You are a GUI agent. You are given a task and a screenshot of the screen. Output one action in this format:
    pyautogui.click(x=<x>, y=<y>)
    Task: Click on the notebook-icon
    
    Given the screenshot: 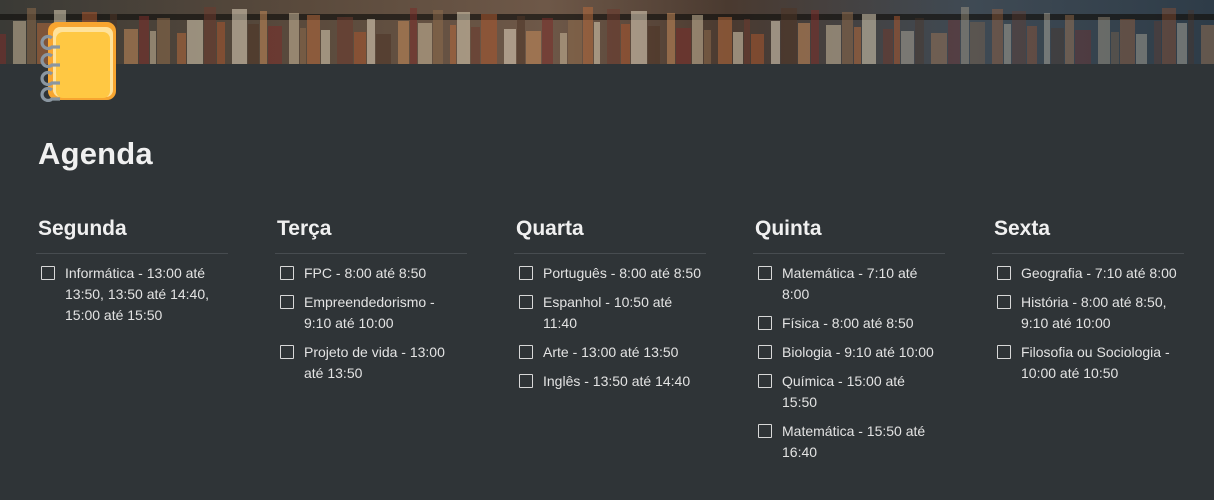 What is the action you would take?
    pyautogui.click(x=79, y=61)
    